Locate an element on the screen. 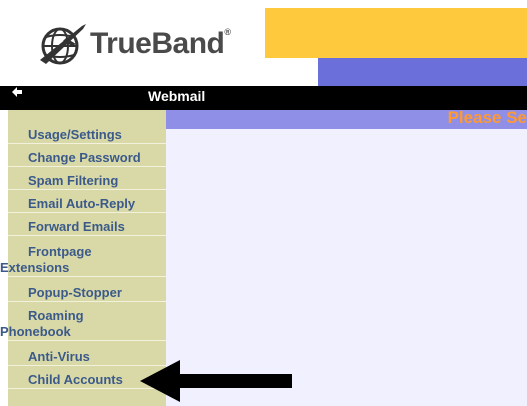 Image resolution: width=527 pixels, height=406 pixels. sidebar-item-frontpage-extensions: Frontpage Extensions is located at coordinates (83, 260).